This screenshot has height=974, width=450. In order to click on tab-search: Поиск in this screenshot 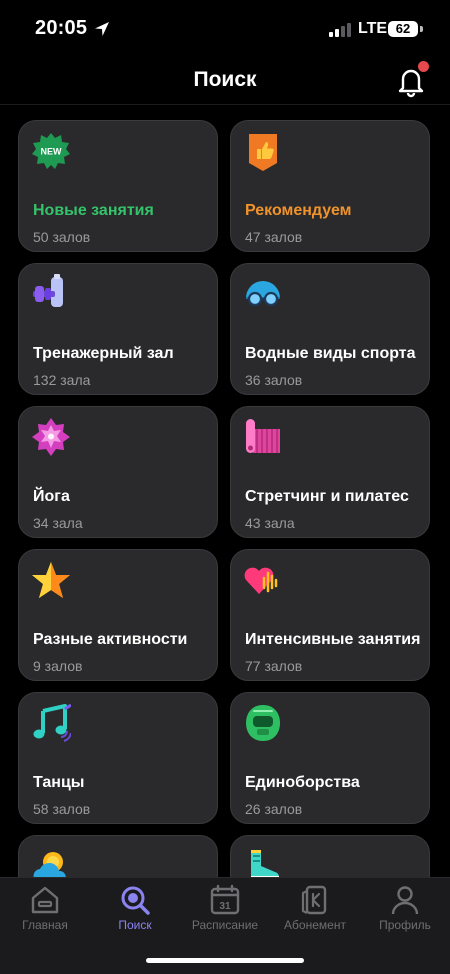, I will do `click(135, 914)`.